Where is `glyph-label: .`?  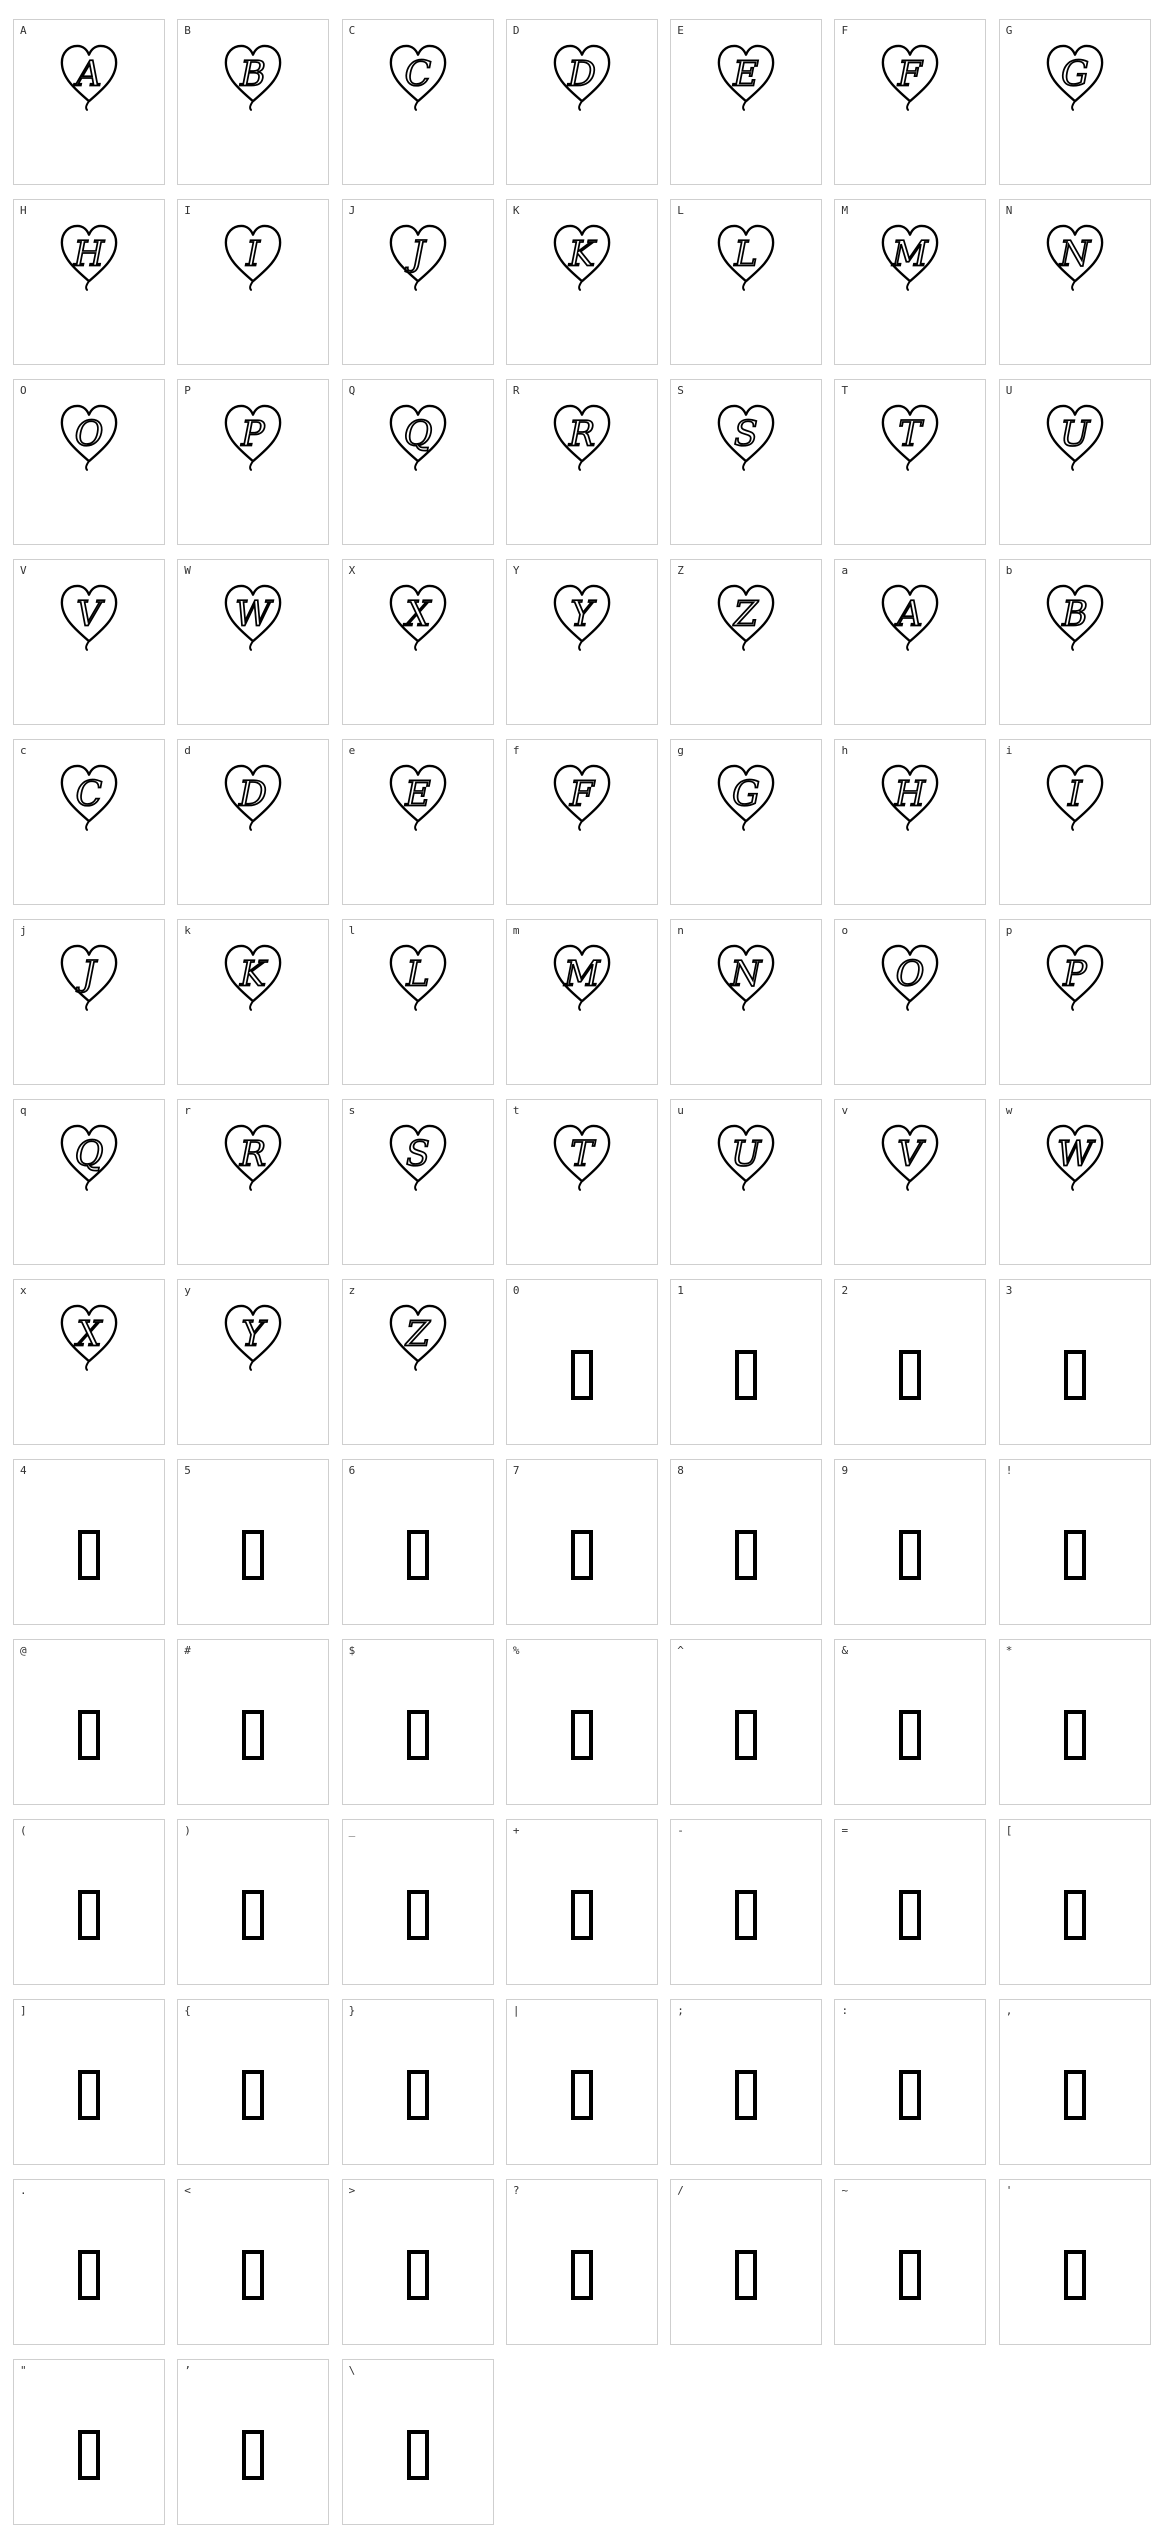
glyph-label: . is located at coordinates (23, 2190).